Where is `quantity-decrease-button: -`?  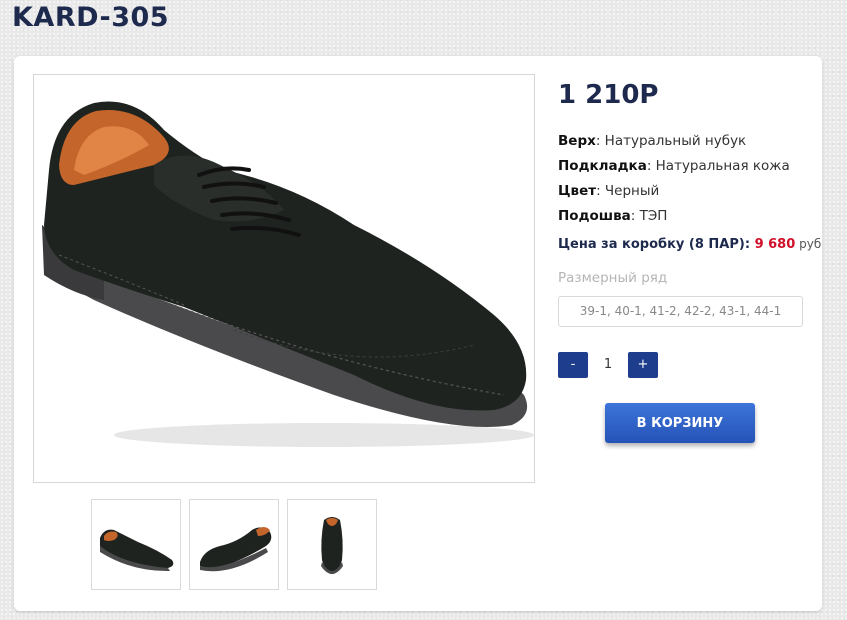 quantity-decrease-button: - is located at coordinates (573, 365).